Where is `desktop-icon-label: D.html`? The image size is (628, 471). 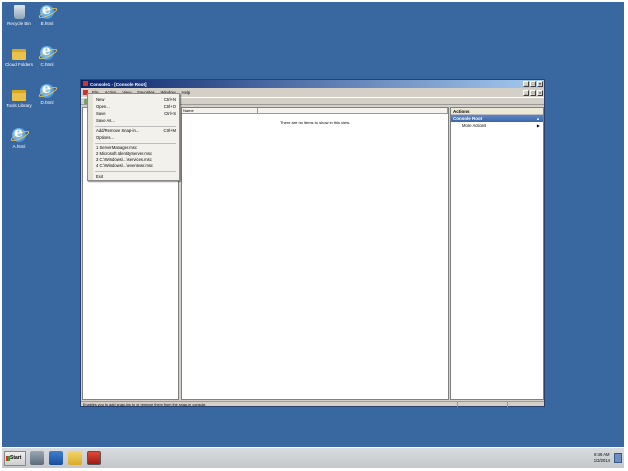
desktop-icon-label: D.html is located at coordinates (47, 102).